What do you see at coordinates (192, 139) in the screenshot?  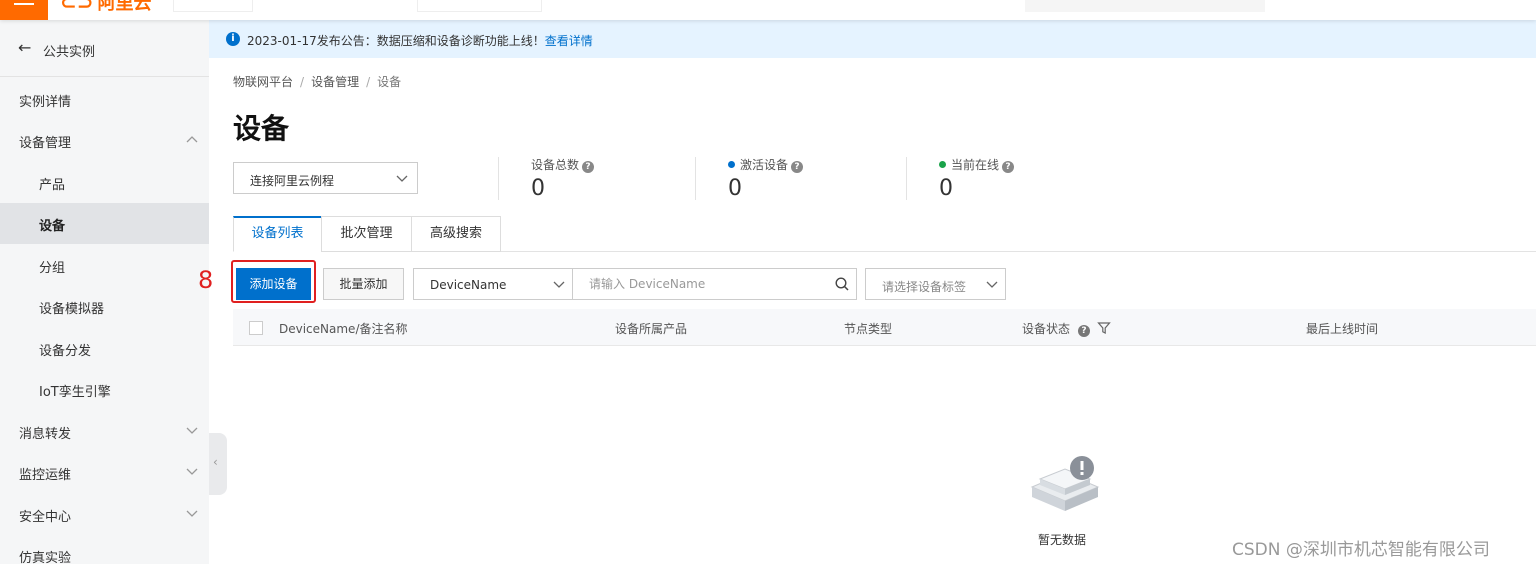 I see `chevron-up-icon` at bounding box center [192, 139].